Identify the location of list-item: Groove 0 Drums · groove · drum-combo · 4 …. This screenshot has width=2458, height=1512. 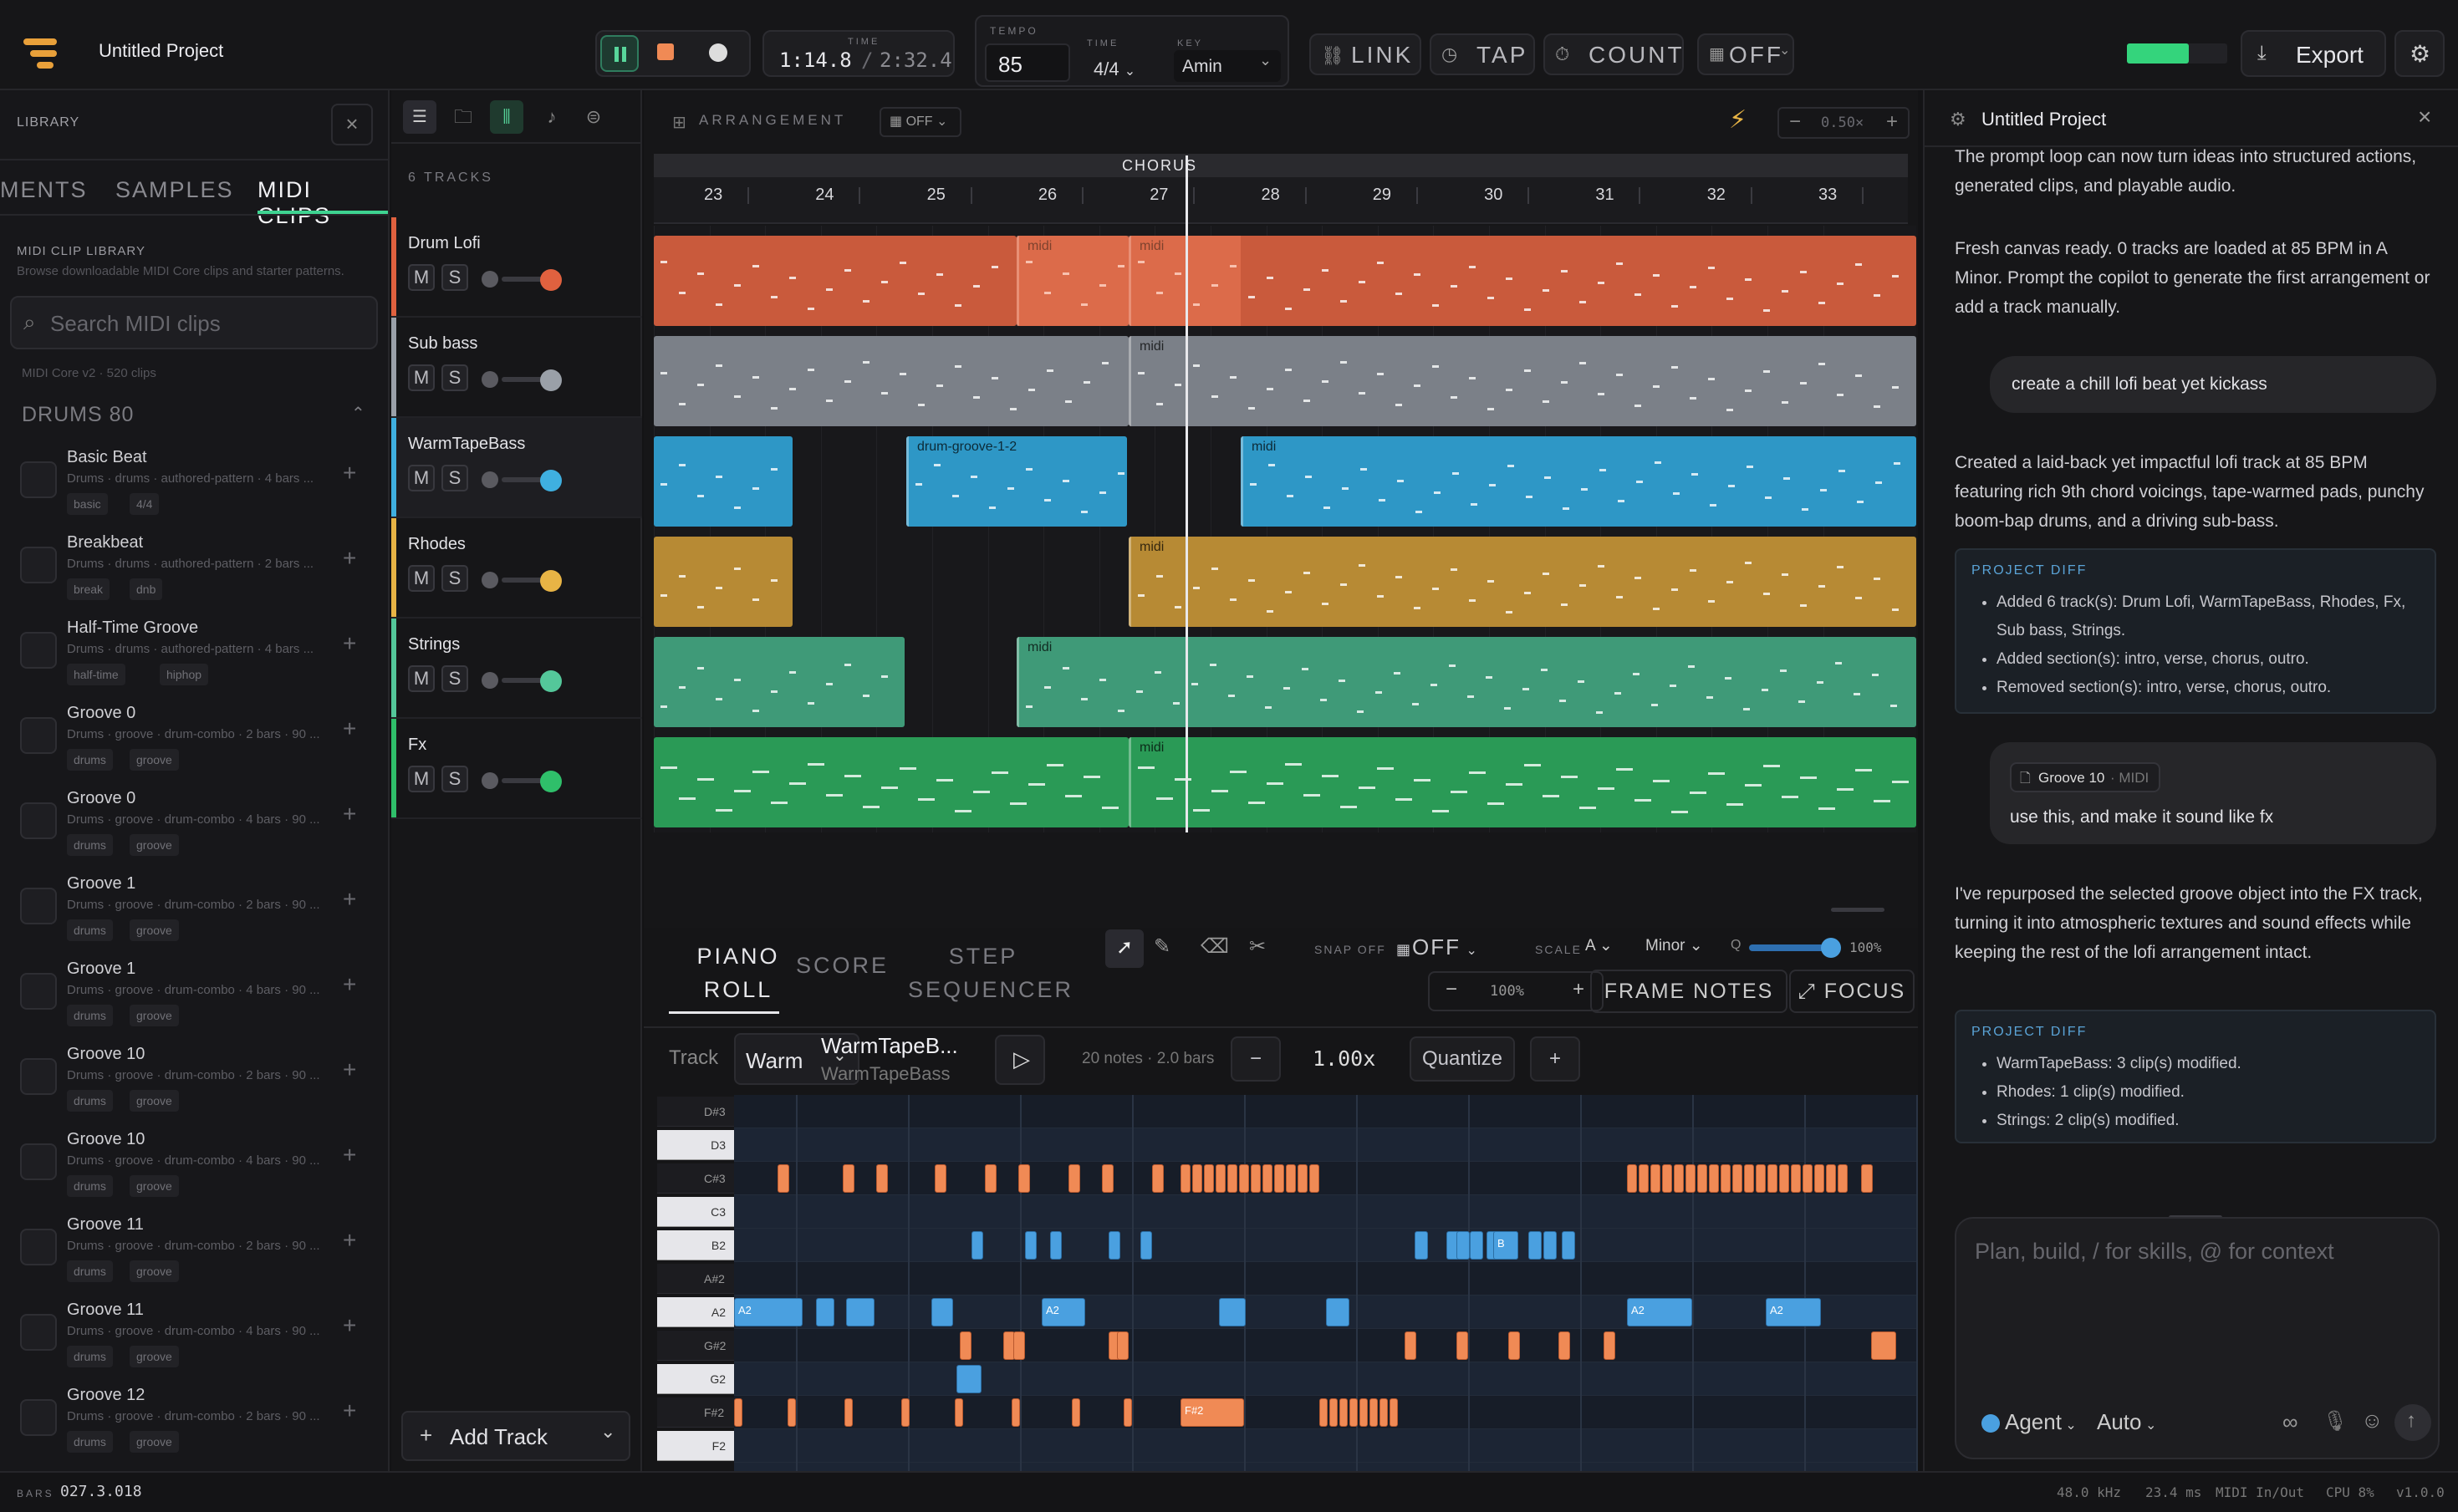
(194, 828).